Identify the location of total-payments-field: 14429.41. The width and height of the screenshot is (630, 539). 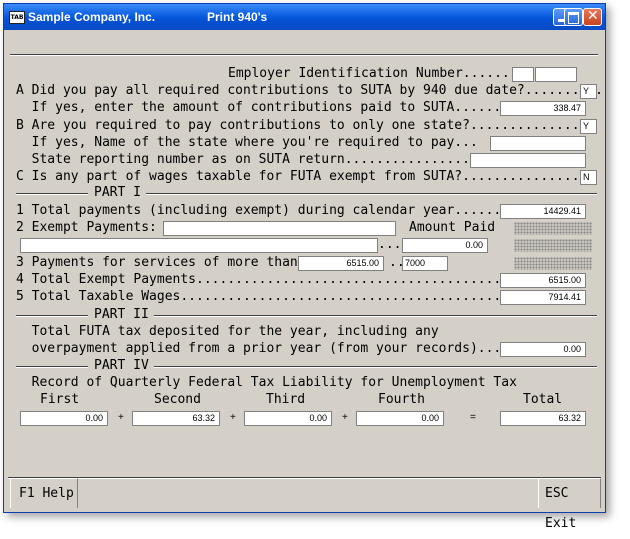
(543, 211).